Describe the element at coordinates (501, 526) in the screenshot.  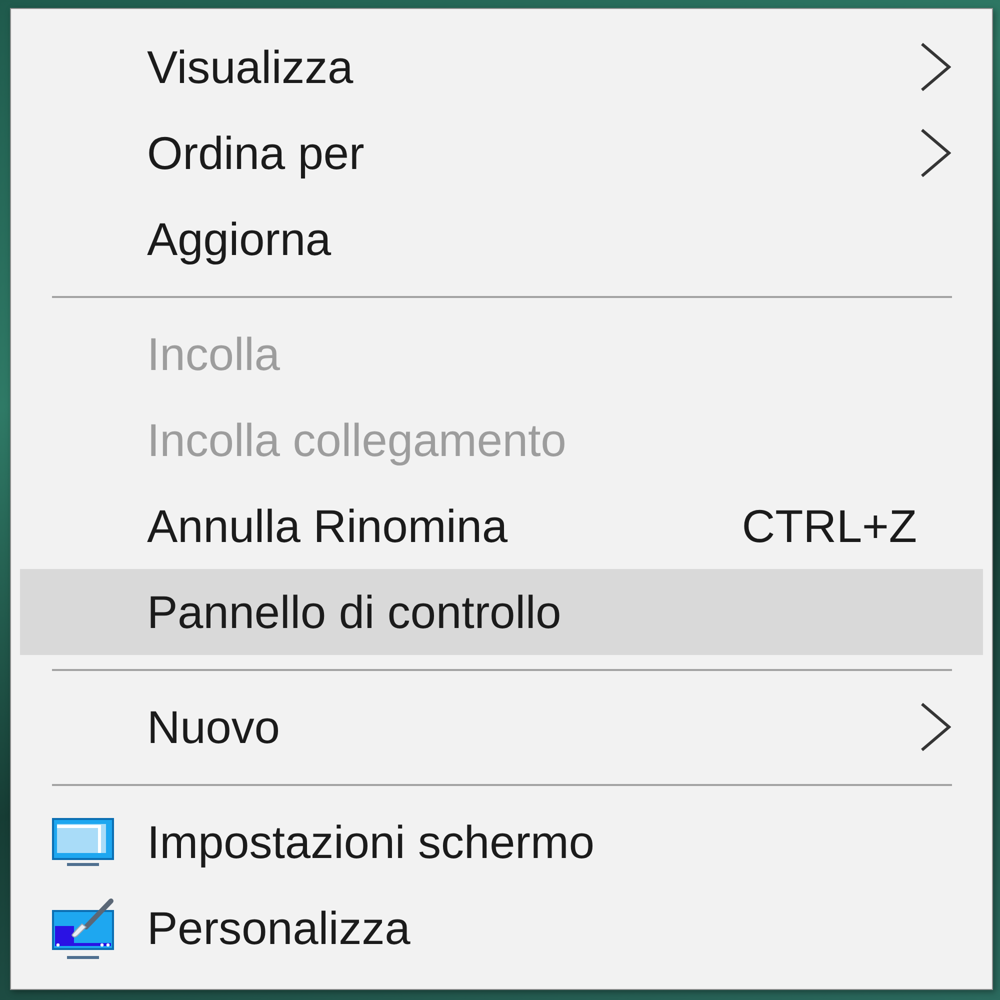
I see `menu-item: Annulla Rinomina CTRL+Z` at that location.